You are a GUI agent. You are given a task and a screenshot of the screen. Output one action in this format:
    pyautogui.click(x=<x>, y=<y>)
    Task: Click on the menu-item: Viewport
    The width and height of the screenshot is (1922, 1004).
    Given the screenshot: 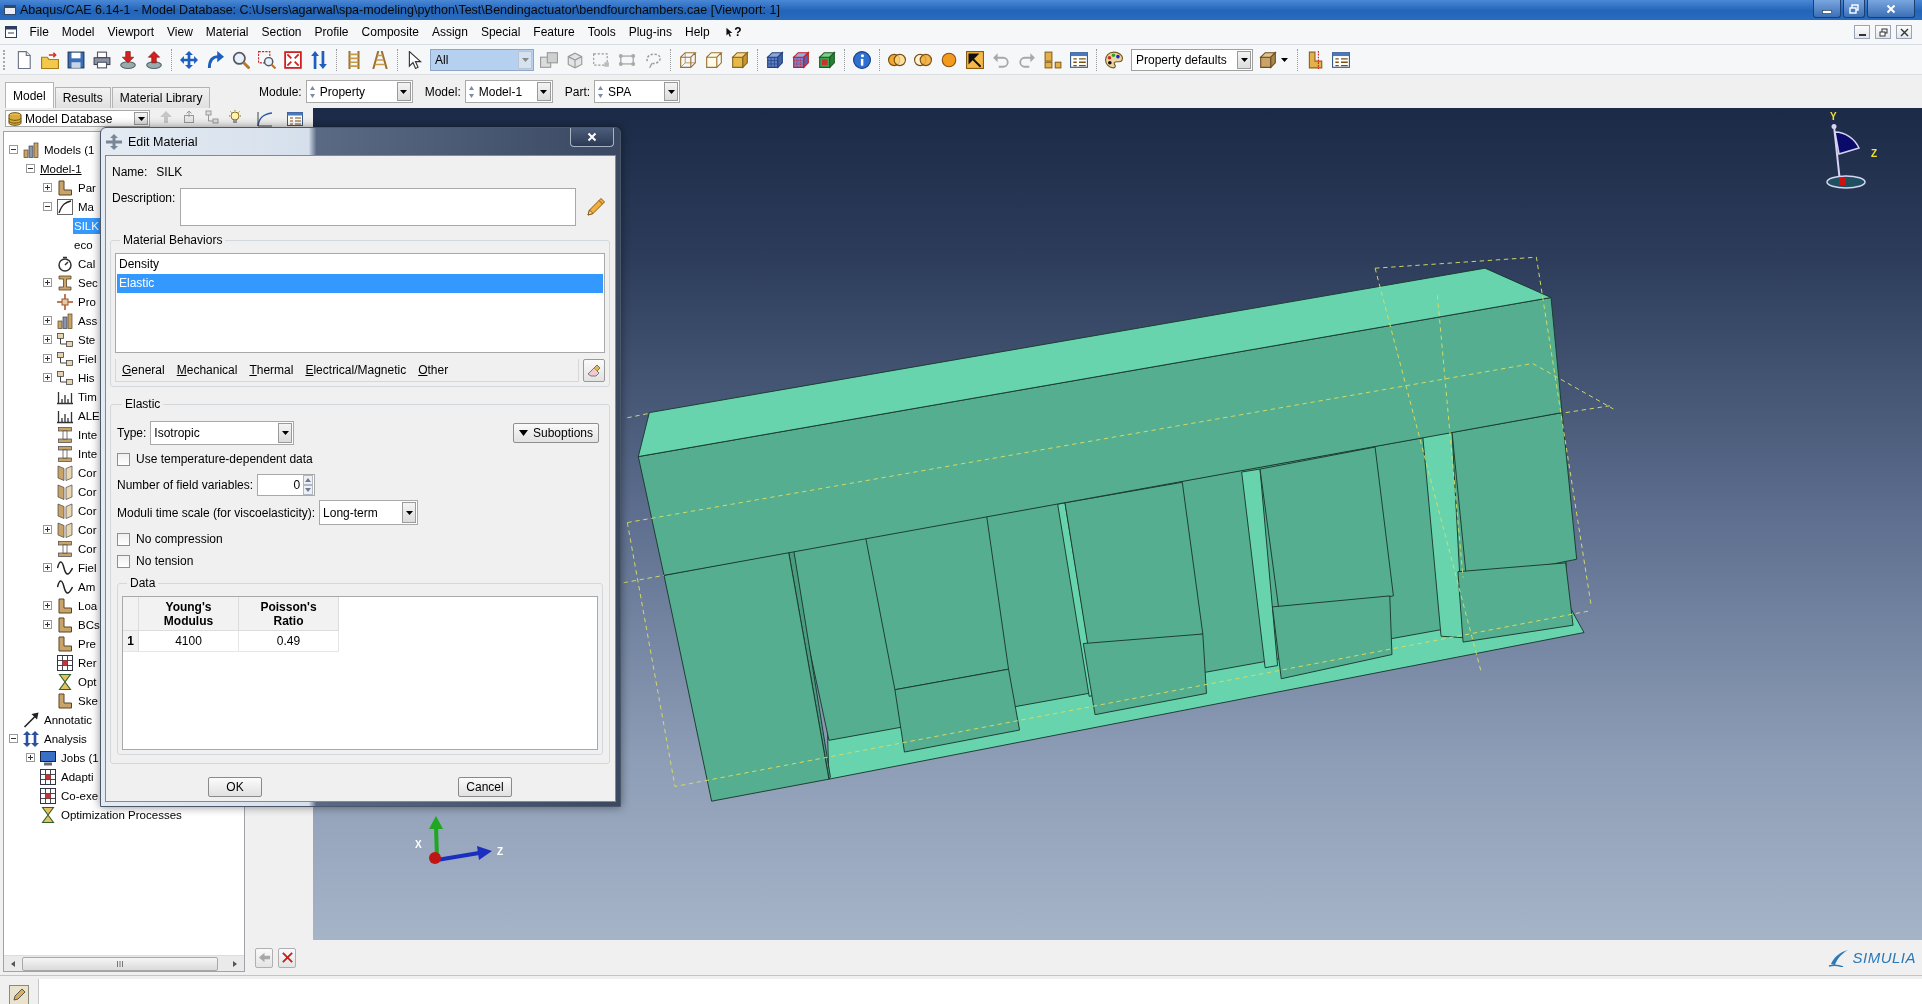 What is the action you would take?
    pyautogui.click(x=131, y=32)
    